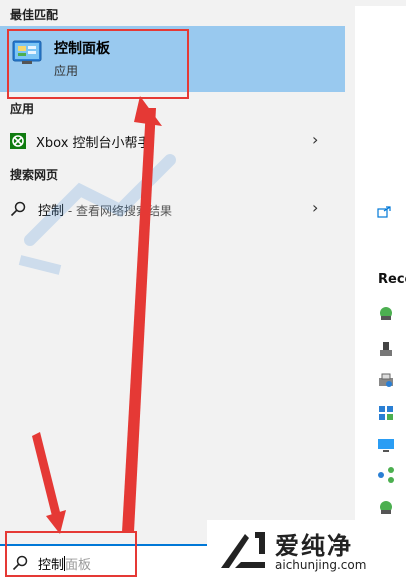 The image size is (406, 580). What do you see at coordinates (71, 554) in the screenshot?
I see `annotation-box-search` at bounding box center [71, 554].